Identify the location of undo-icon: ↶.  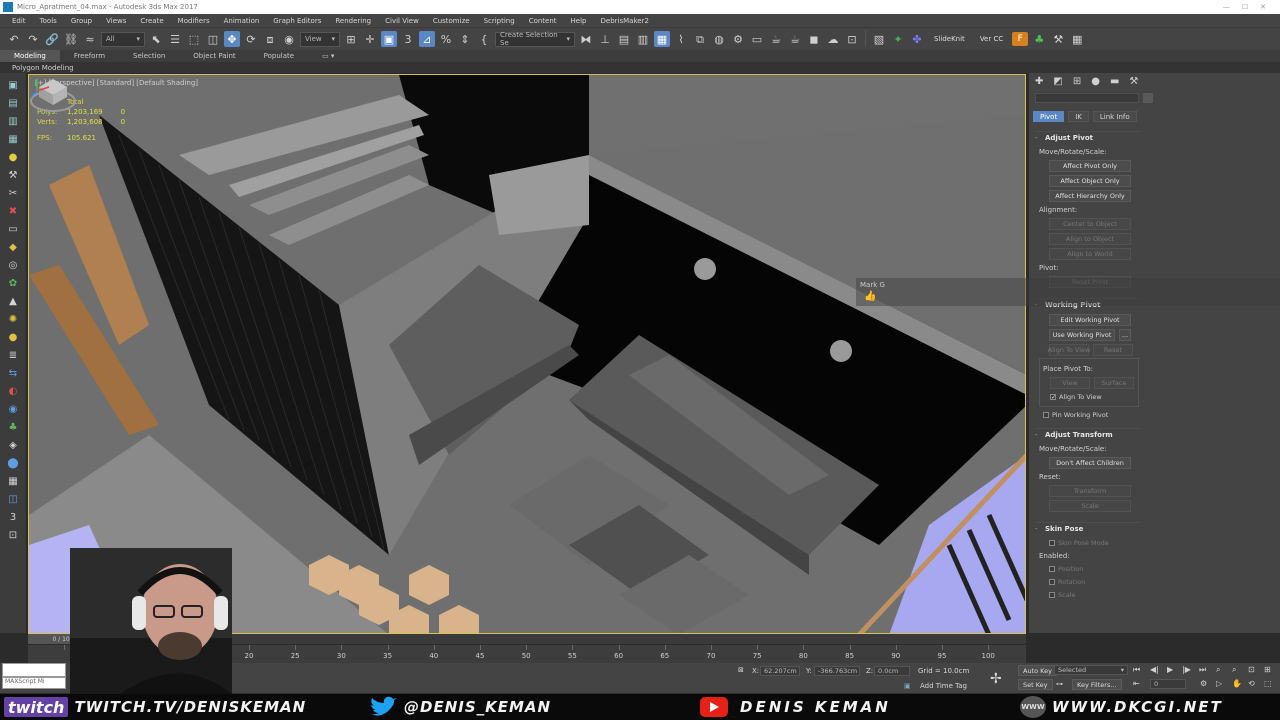
(14, 39).